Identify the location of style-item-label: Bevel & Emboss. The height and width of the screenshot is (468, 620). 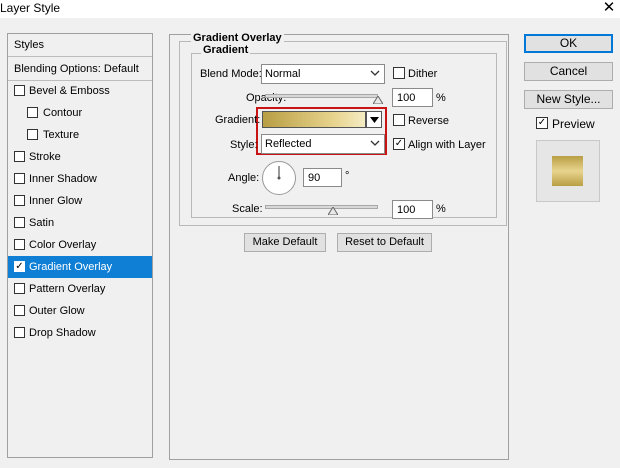
(69, 91).